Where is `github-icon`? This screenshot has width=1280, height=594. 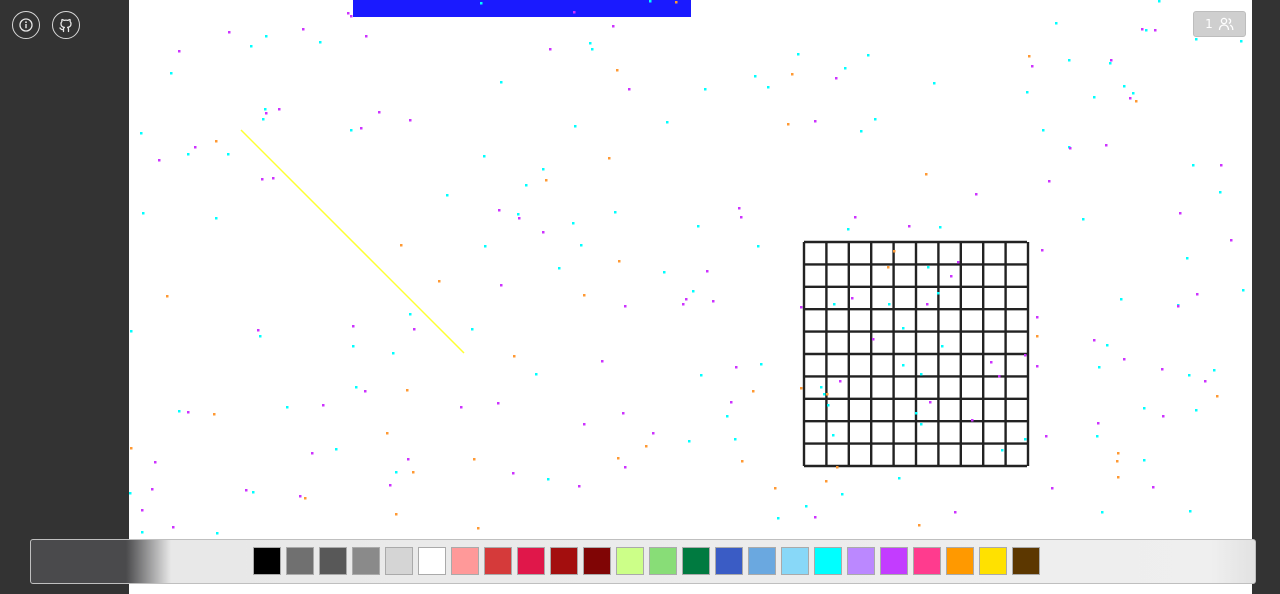
github-icon is located at coordinates (65, 25).